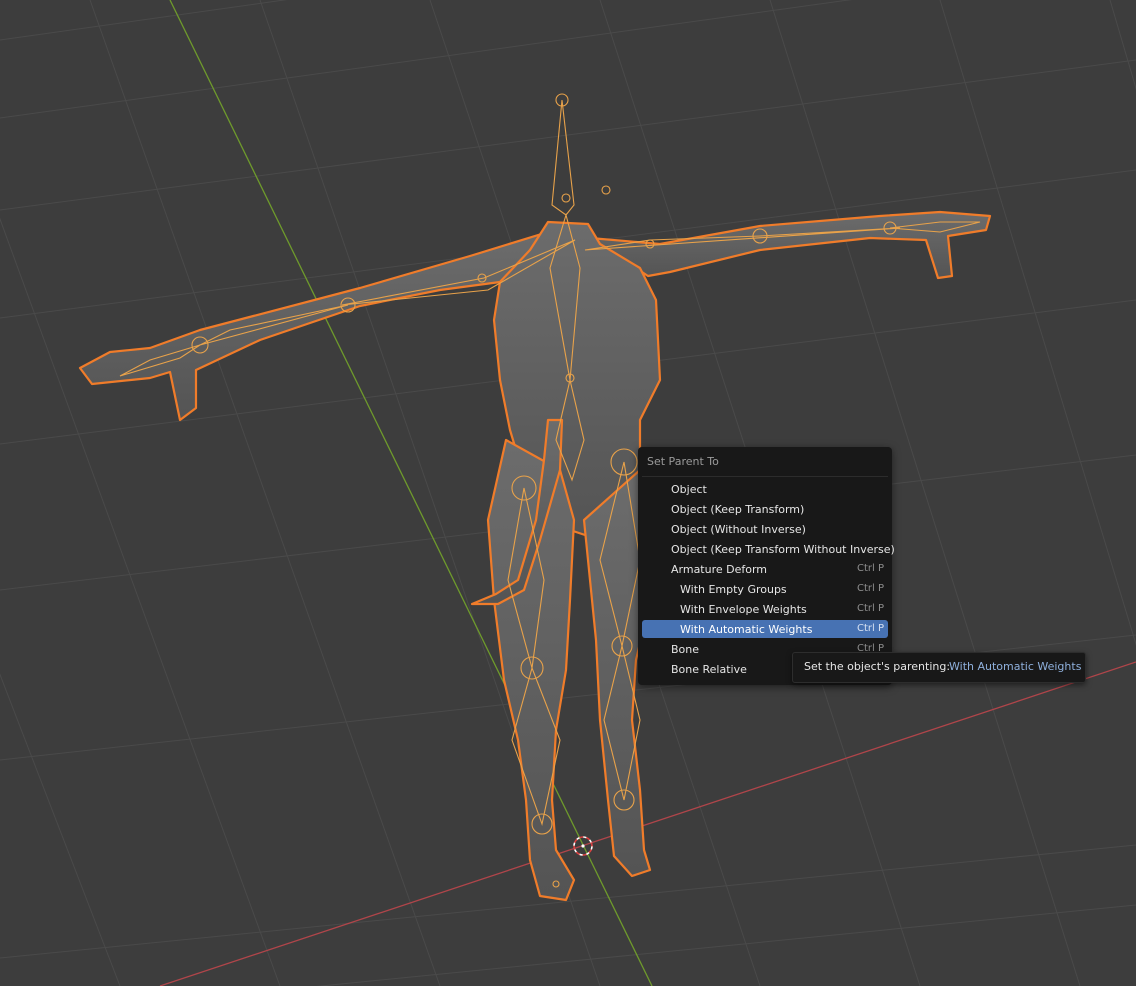  I want to click on menu-item-object-keep-transform: Object (Keep Transform), so click(765, 509).